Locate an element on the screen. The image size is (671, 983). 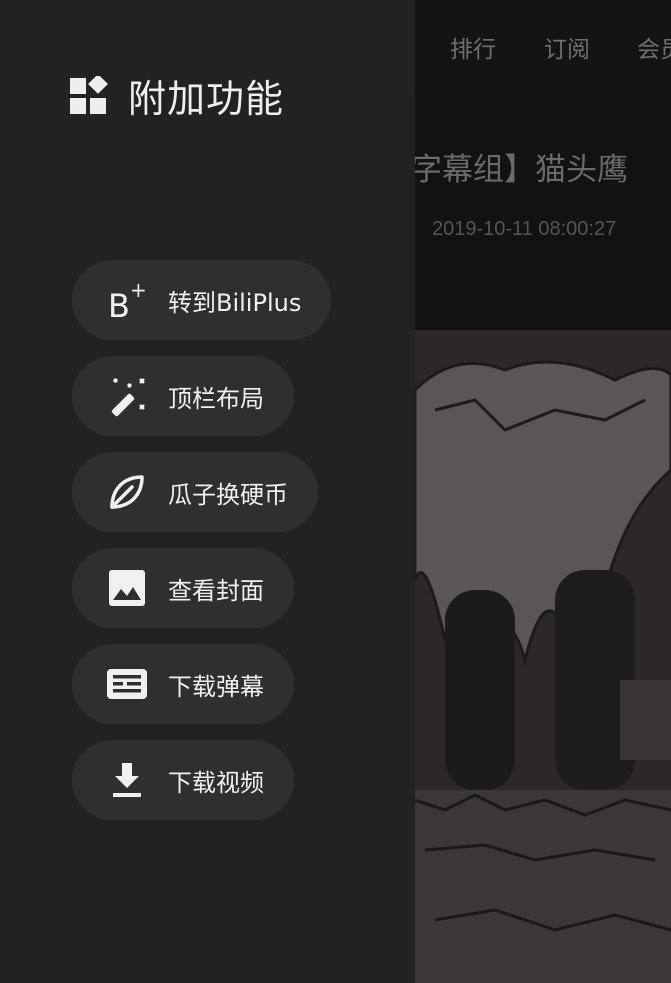
drawer-title: 附加功能 is located at coordinates (206, 99).